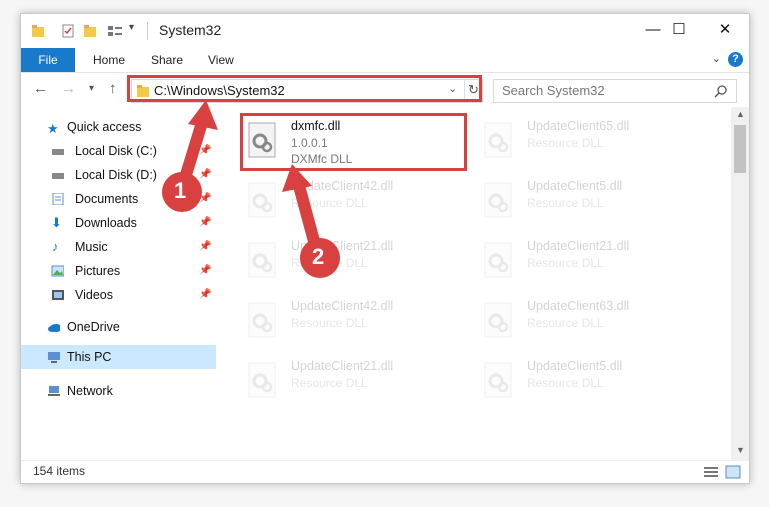 Image resolution: width=769 pixels, height=507 pixels. What do you see at coordinates (251, 189) in the screenshot?
I see `annotation-arrows` at bounding box center [251, 189].